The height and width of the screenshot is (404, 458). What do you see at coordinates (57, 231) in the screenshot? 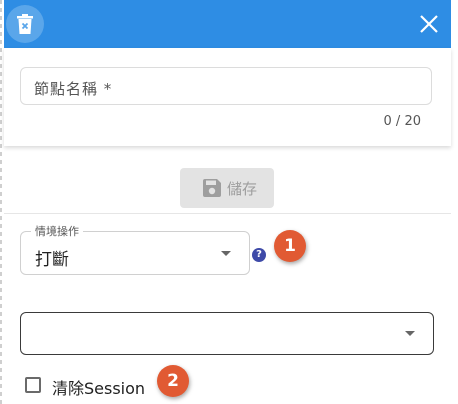
I see `scenario-action-legend: 情境操作` at bounding box center [57, 231].